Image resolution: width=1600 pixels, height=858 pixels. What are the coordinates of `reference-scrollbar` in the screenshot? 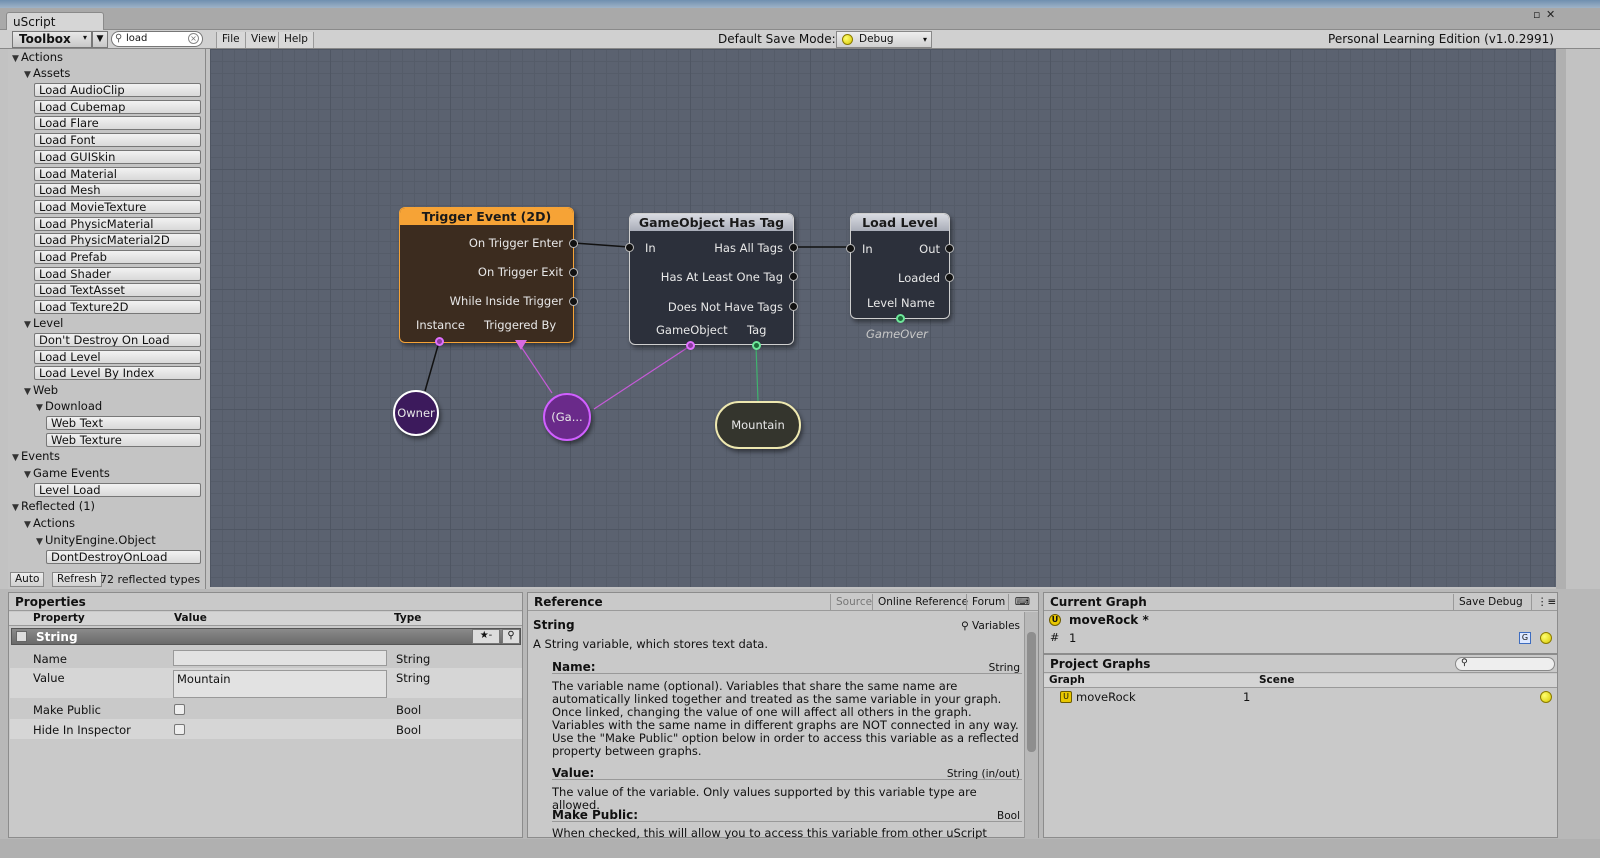 It's located at (1031, 725).